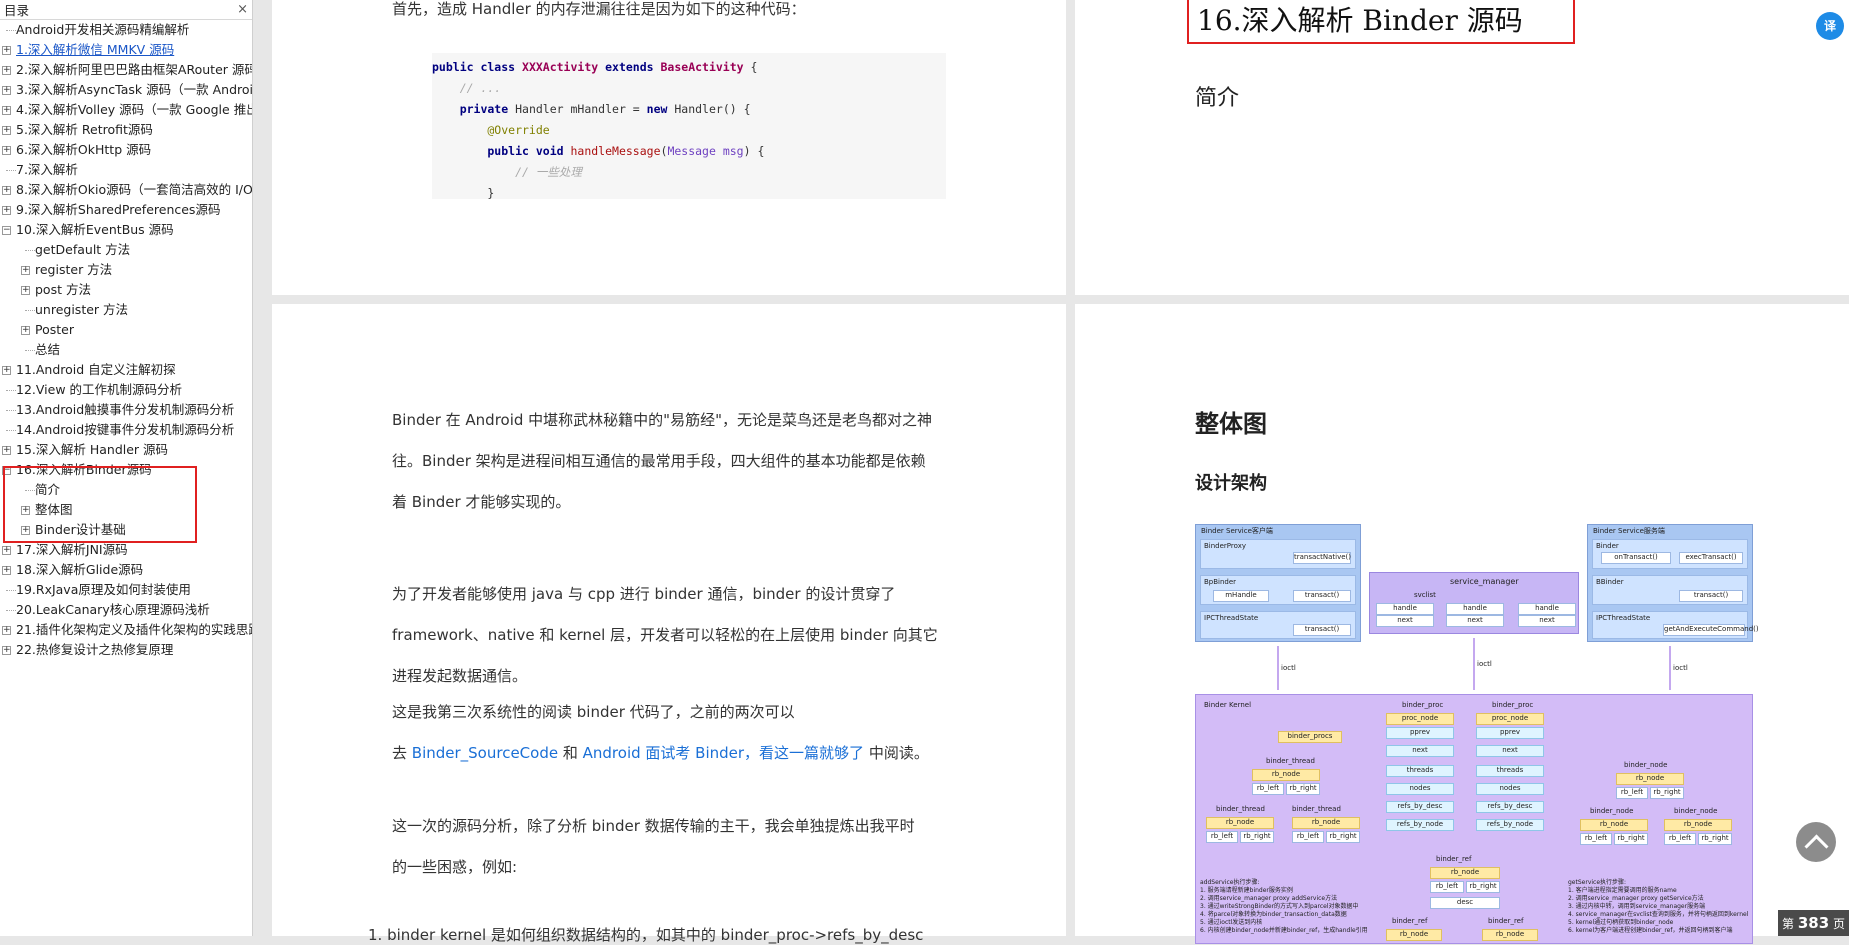 The width and height of the screenshot is (1849, 945). Describe the element at coordinates (1830, 26) in the screenshot. I see `translate-icon: 译` at that location.